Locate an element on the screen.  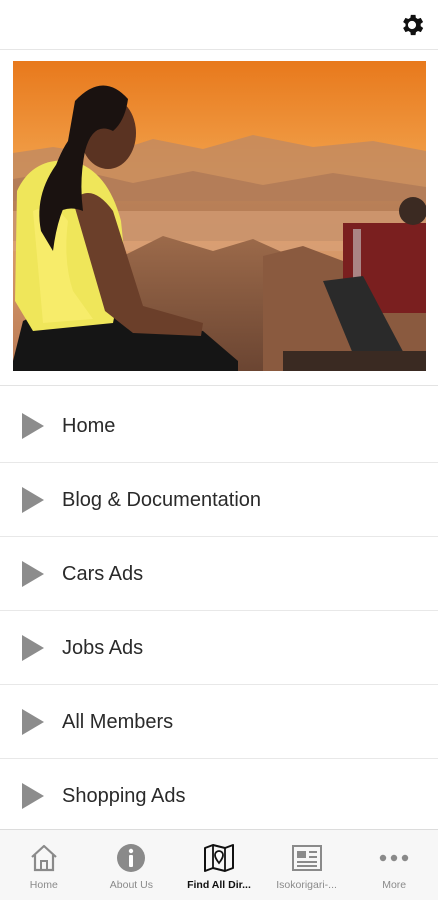
menu-item-label: All Members is located at coordinates (118, 722).